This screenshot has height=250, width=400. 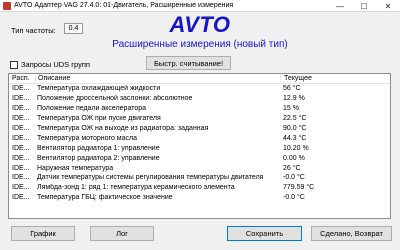 I want to click on column-header-description: Описание, so click(x=157, y=78).